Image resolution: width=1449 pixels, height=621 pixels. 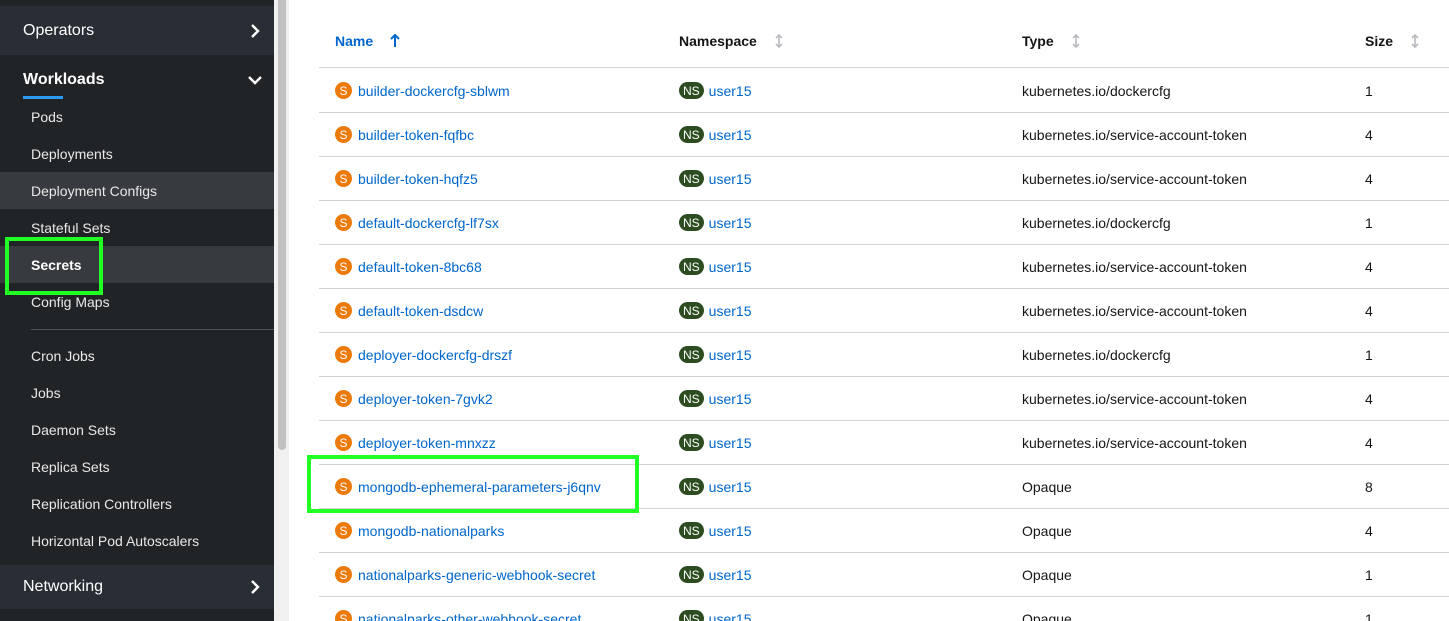 What do you see at coordinates (137, 466) in the screenshot?
I see `sidebar-item-replica-sets: Replica Sets` at bounding box center [137, 466].